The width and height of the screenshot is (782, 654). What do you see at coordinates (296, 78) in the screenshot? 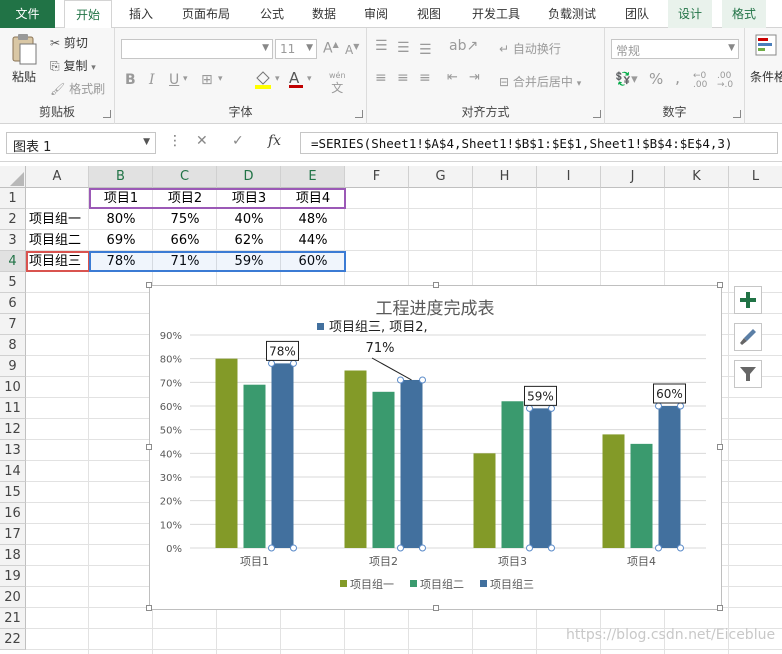
I see `font-color-icon: A` at bounding box center [296, 78].